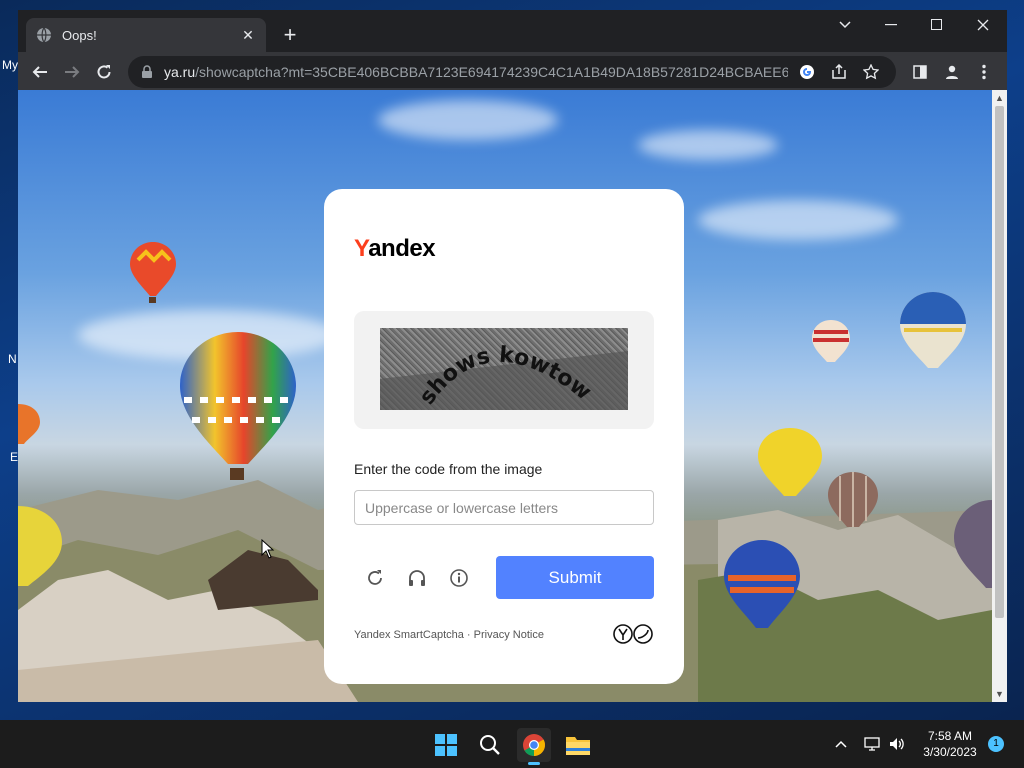  I want to click on maximize-icon, so click(937, 25).